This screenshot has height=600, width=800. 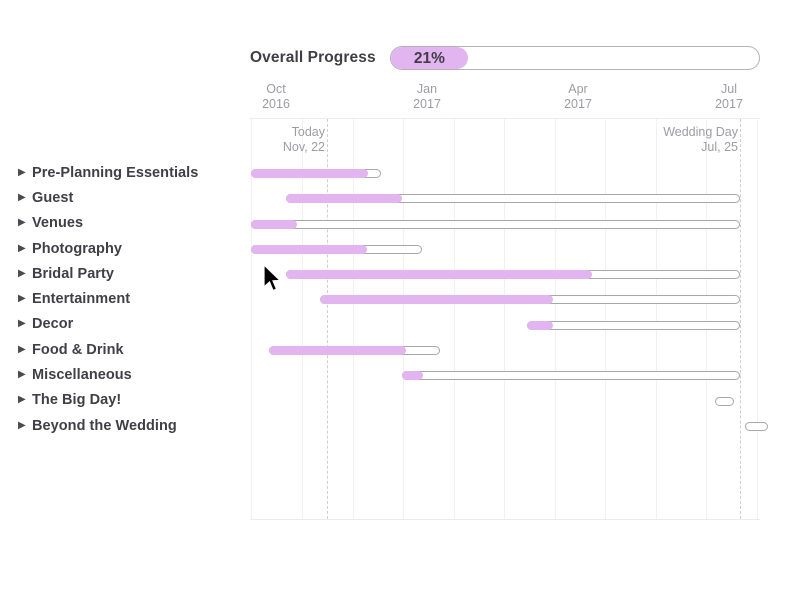 I want to click on task-name-label: Miscellaneous, so click(x=82, y=375).